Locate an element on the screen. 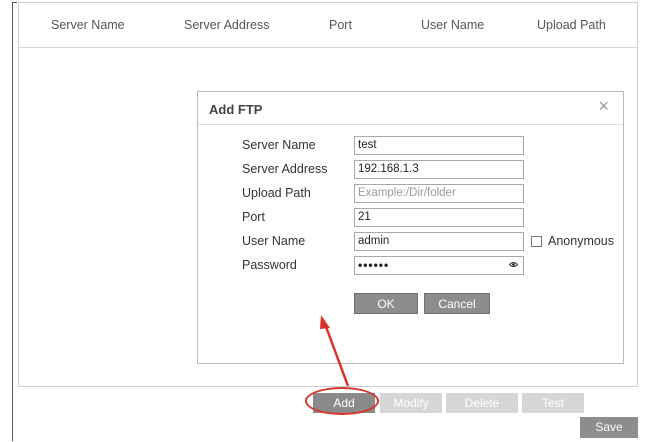 This screenshot has height=442, width=647. column-header-server-address: Server Address is located at coordinates (226, 25).